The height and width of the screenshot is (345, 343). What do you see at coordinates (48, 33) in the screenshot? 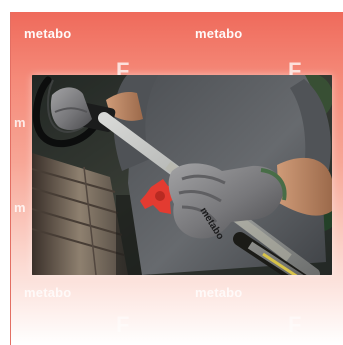
I see `metabo-watermark-top-left: metabo` at bounding box center [48, 33].